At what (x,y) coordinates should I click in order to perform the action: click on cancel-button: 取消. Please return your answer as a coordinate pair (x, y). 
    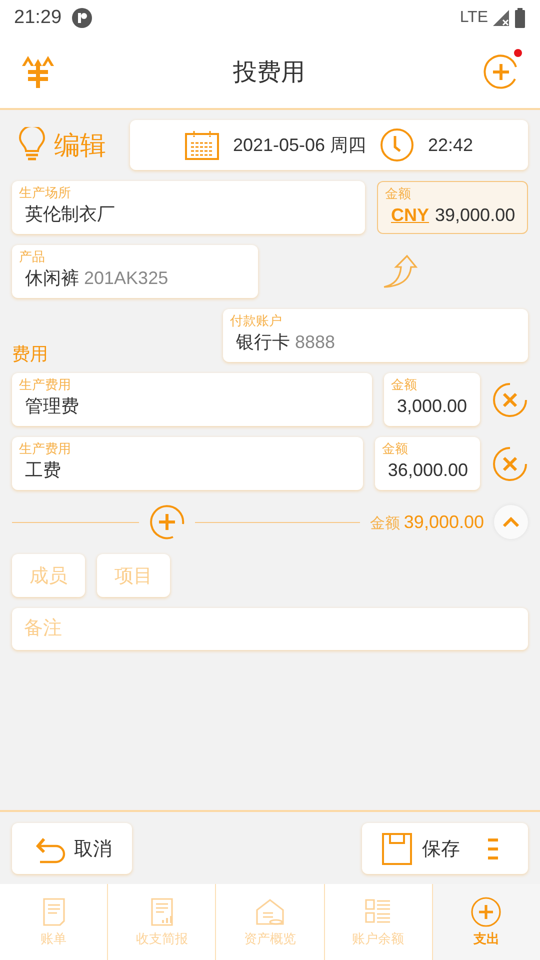
    Looking at the image, I should click on (72, 848).